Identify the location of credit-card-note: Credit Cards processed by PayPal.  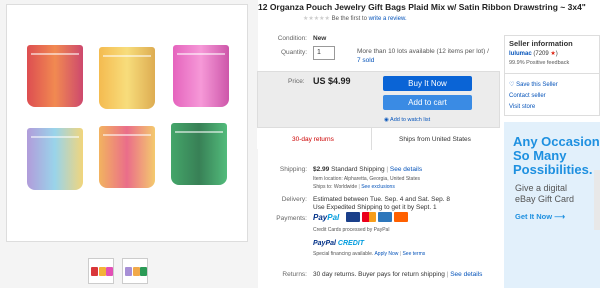
(351, 230).